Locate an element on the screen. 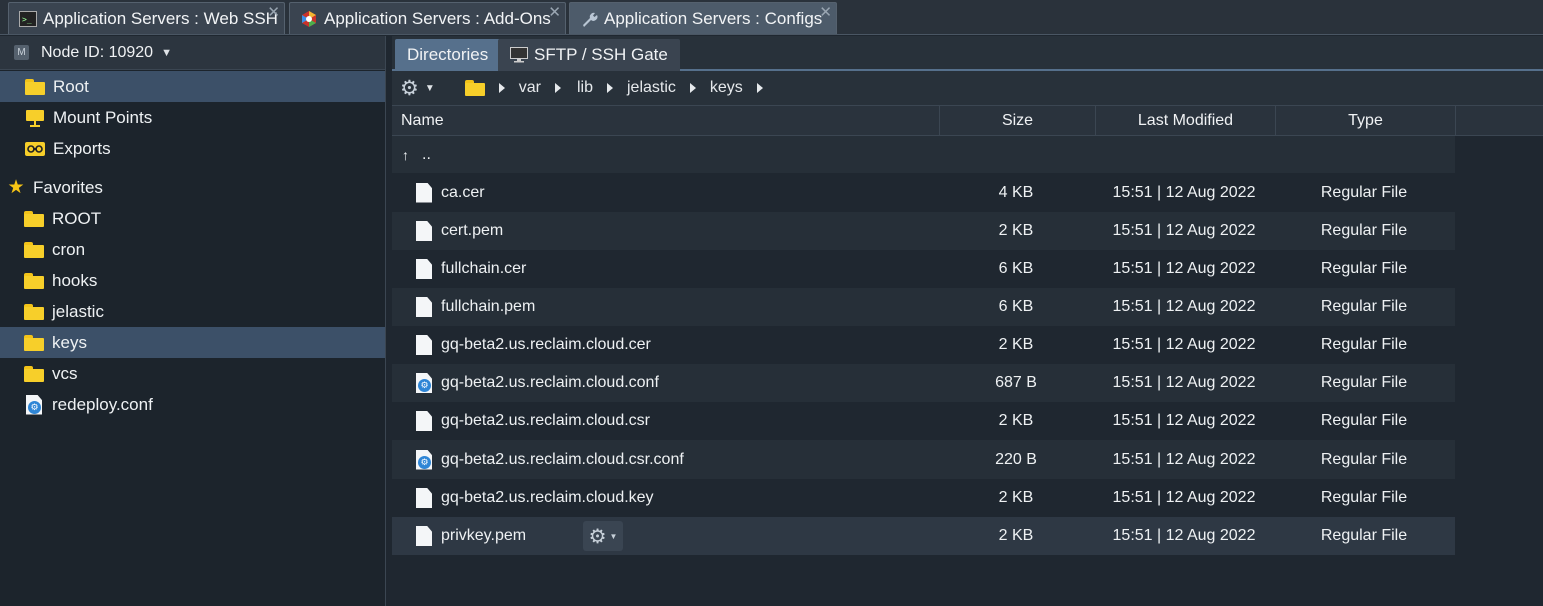 The height and width of the screenshot is (606, 1543). parent-directory-row: ↑ .. is located at coordinates (923, 154).